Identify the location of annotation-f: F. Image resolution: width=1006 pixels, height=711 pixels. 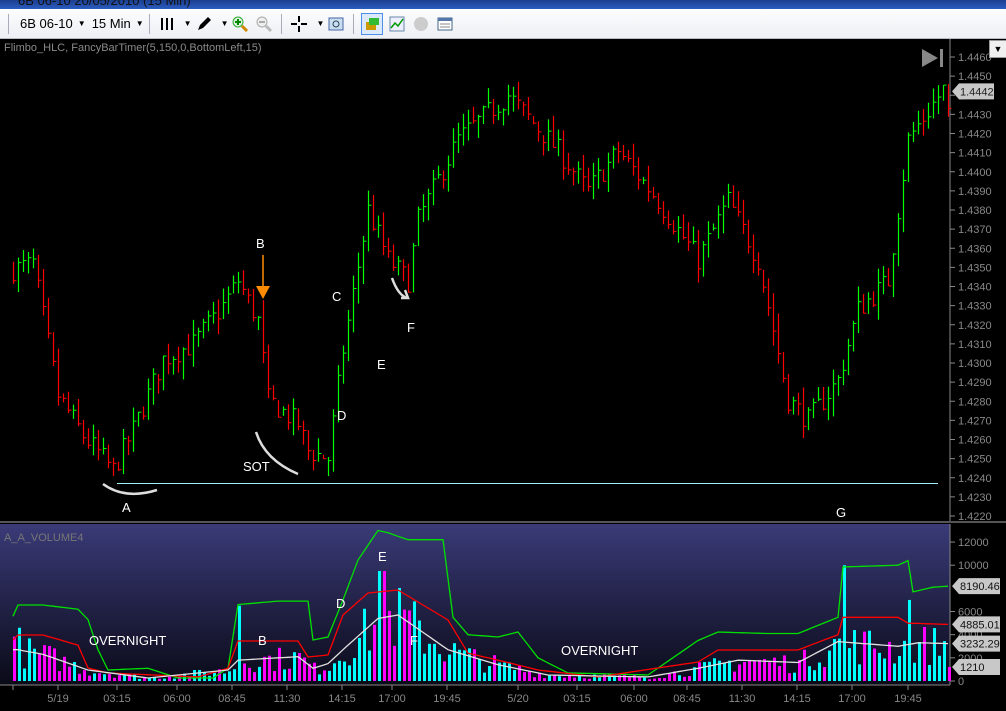
(411, 327).